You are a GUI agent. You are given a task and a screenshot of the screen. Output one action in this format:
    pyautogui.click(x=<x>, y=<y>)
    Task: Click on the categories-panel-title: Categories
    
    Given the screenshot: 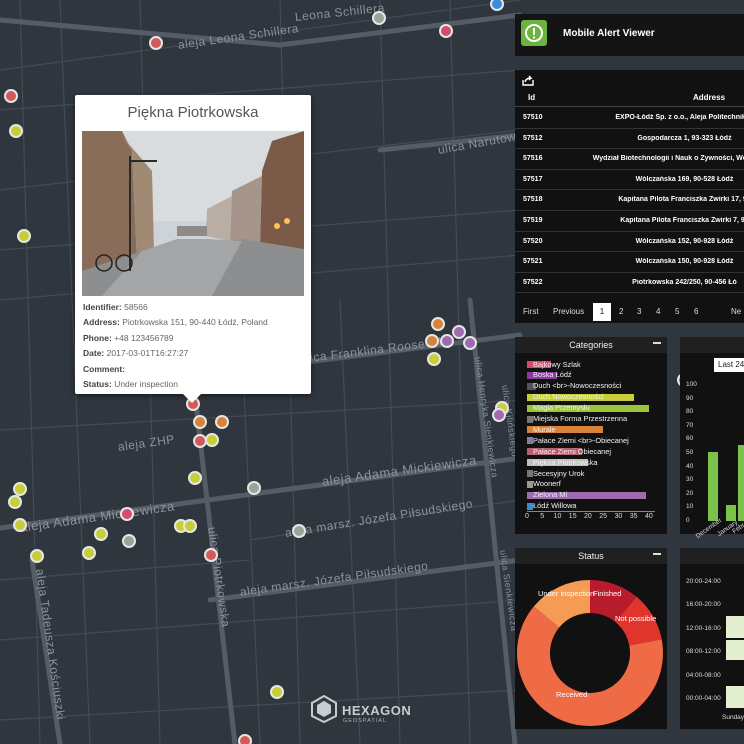 What is the action you would take?
    pyautogui.click(x=591, y=345)
    